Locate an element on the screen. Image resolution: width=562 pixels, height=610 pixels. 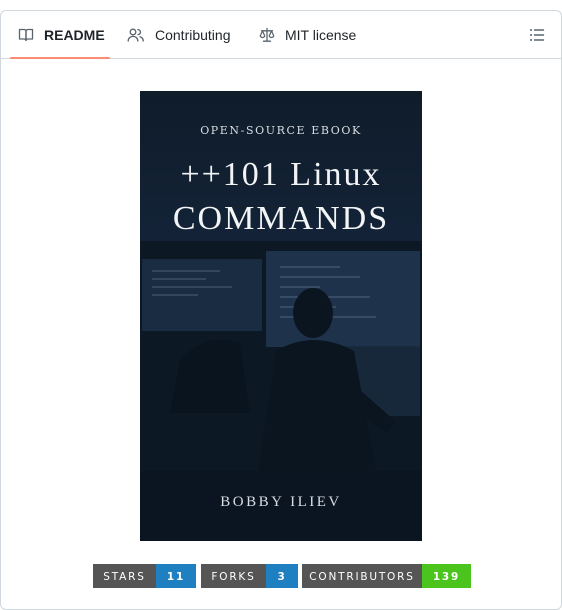
tab-readme: README is located at coordinates (61, 35).